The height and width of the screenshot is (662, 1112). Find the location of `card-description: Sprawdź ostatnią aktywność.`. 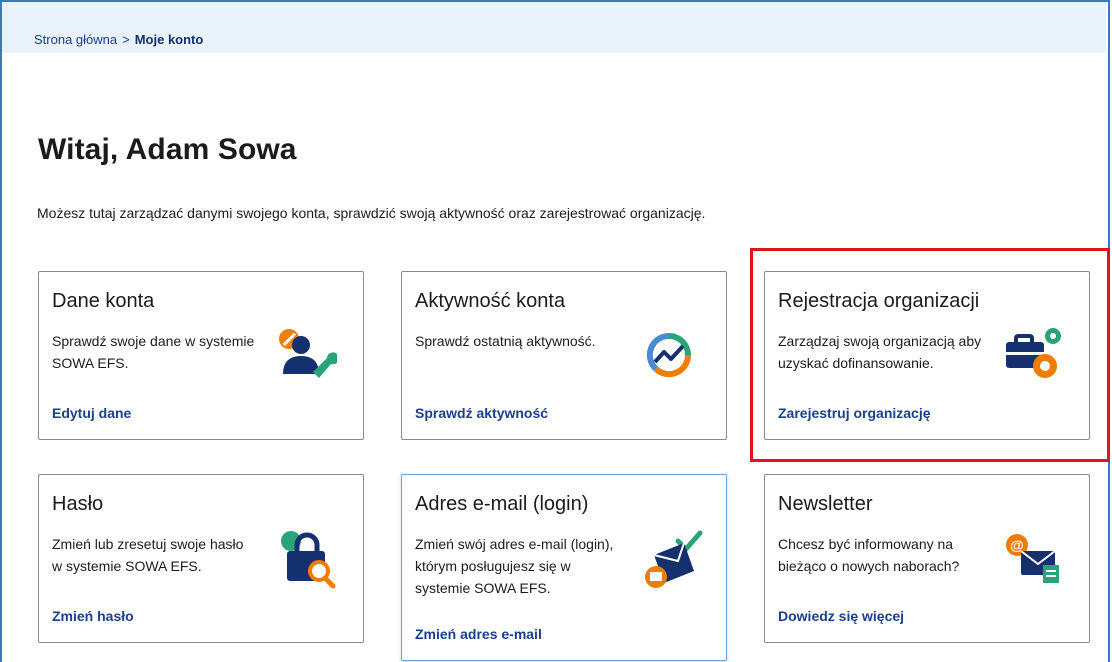

card-description: Sprawdź ostatnią aktywność. is located at coordinates (505, 341).